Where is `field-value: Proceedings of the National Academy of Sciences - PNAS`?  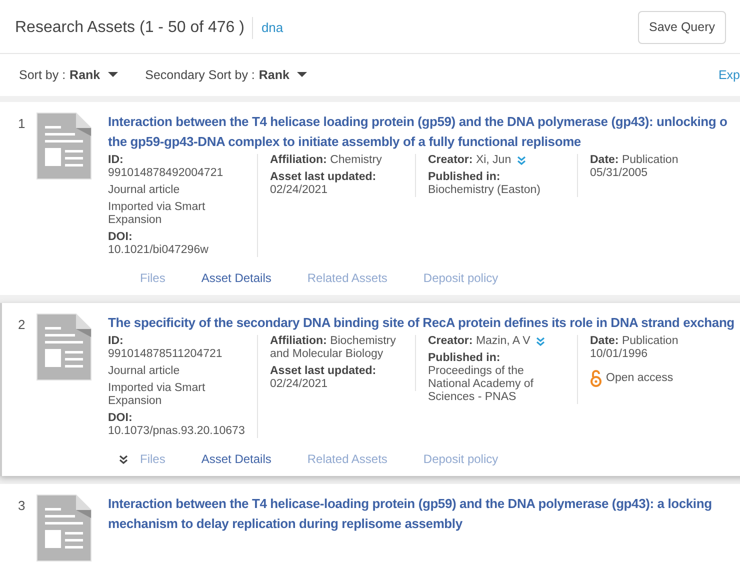
field-value: Proceedings of the National Academy of Sciences - PNAS is located at coordinates (481, 384).